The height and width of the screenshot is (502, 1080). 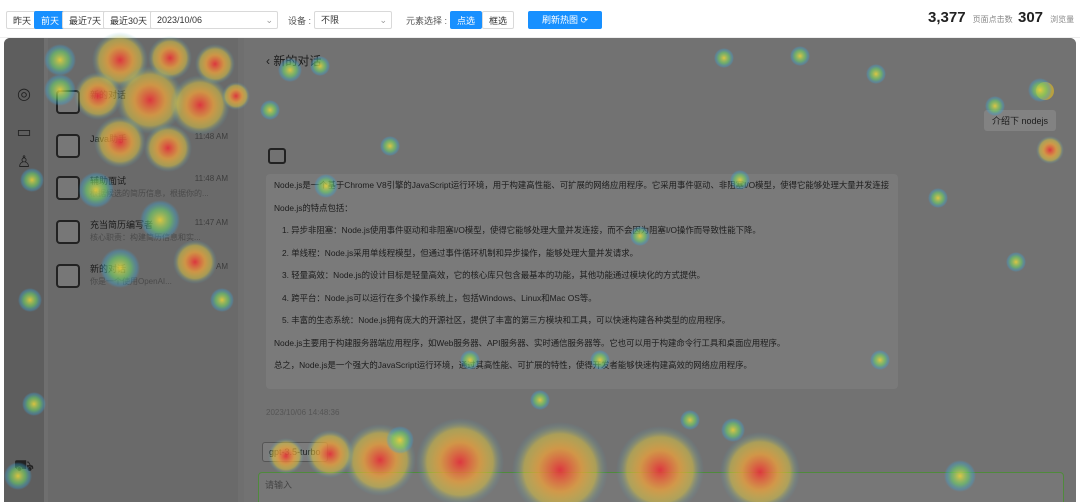 What do you see at coordinates (144, 149) in the screenshot?
I see `conversation-item: Java助手 11:48 AM` at bounding box center [144, 149].